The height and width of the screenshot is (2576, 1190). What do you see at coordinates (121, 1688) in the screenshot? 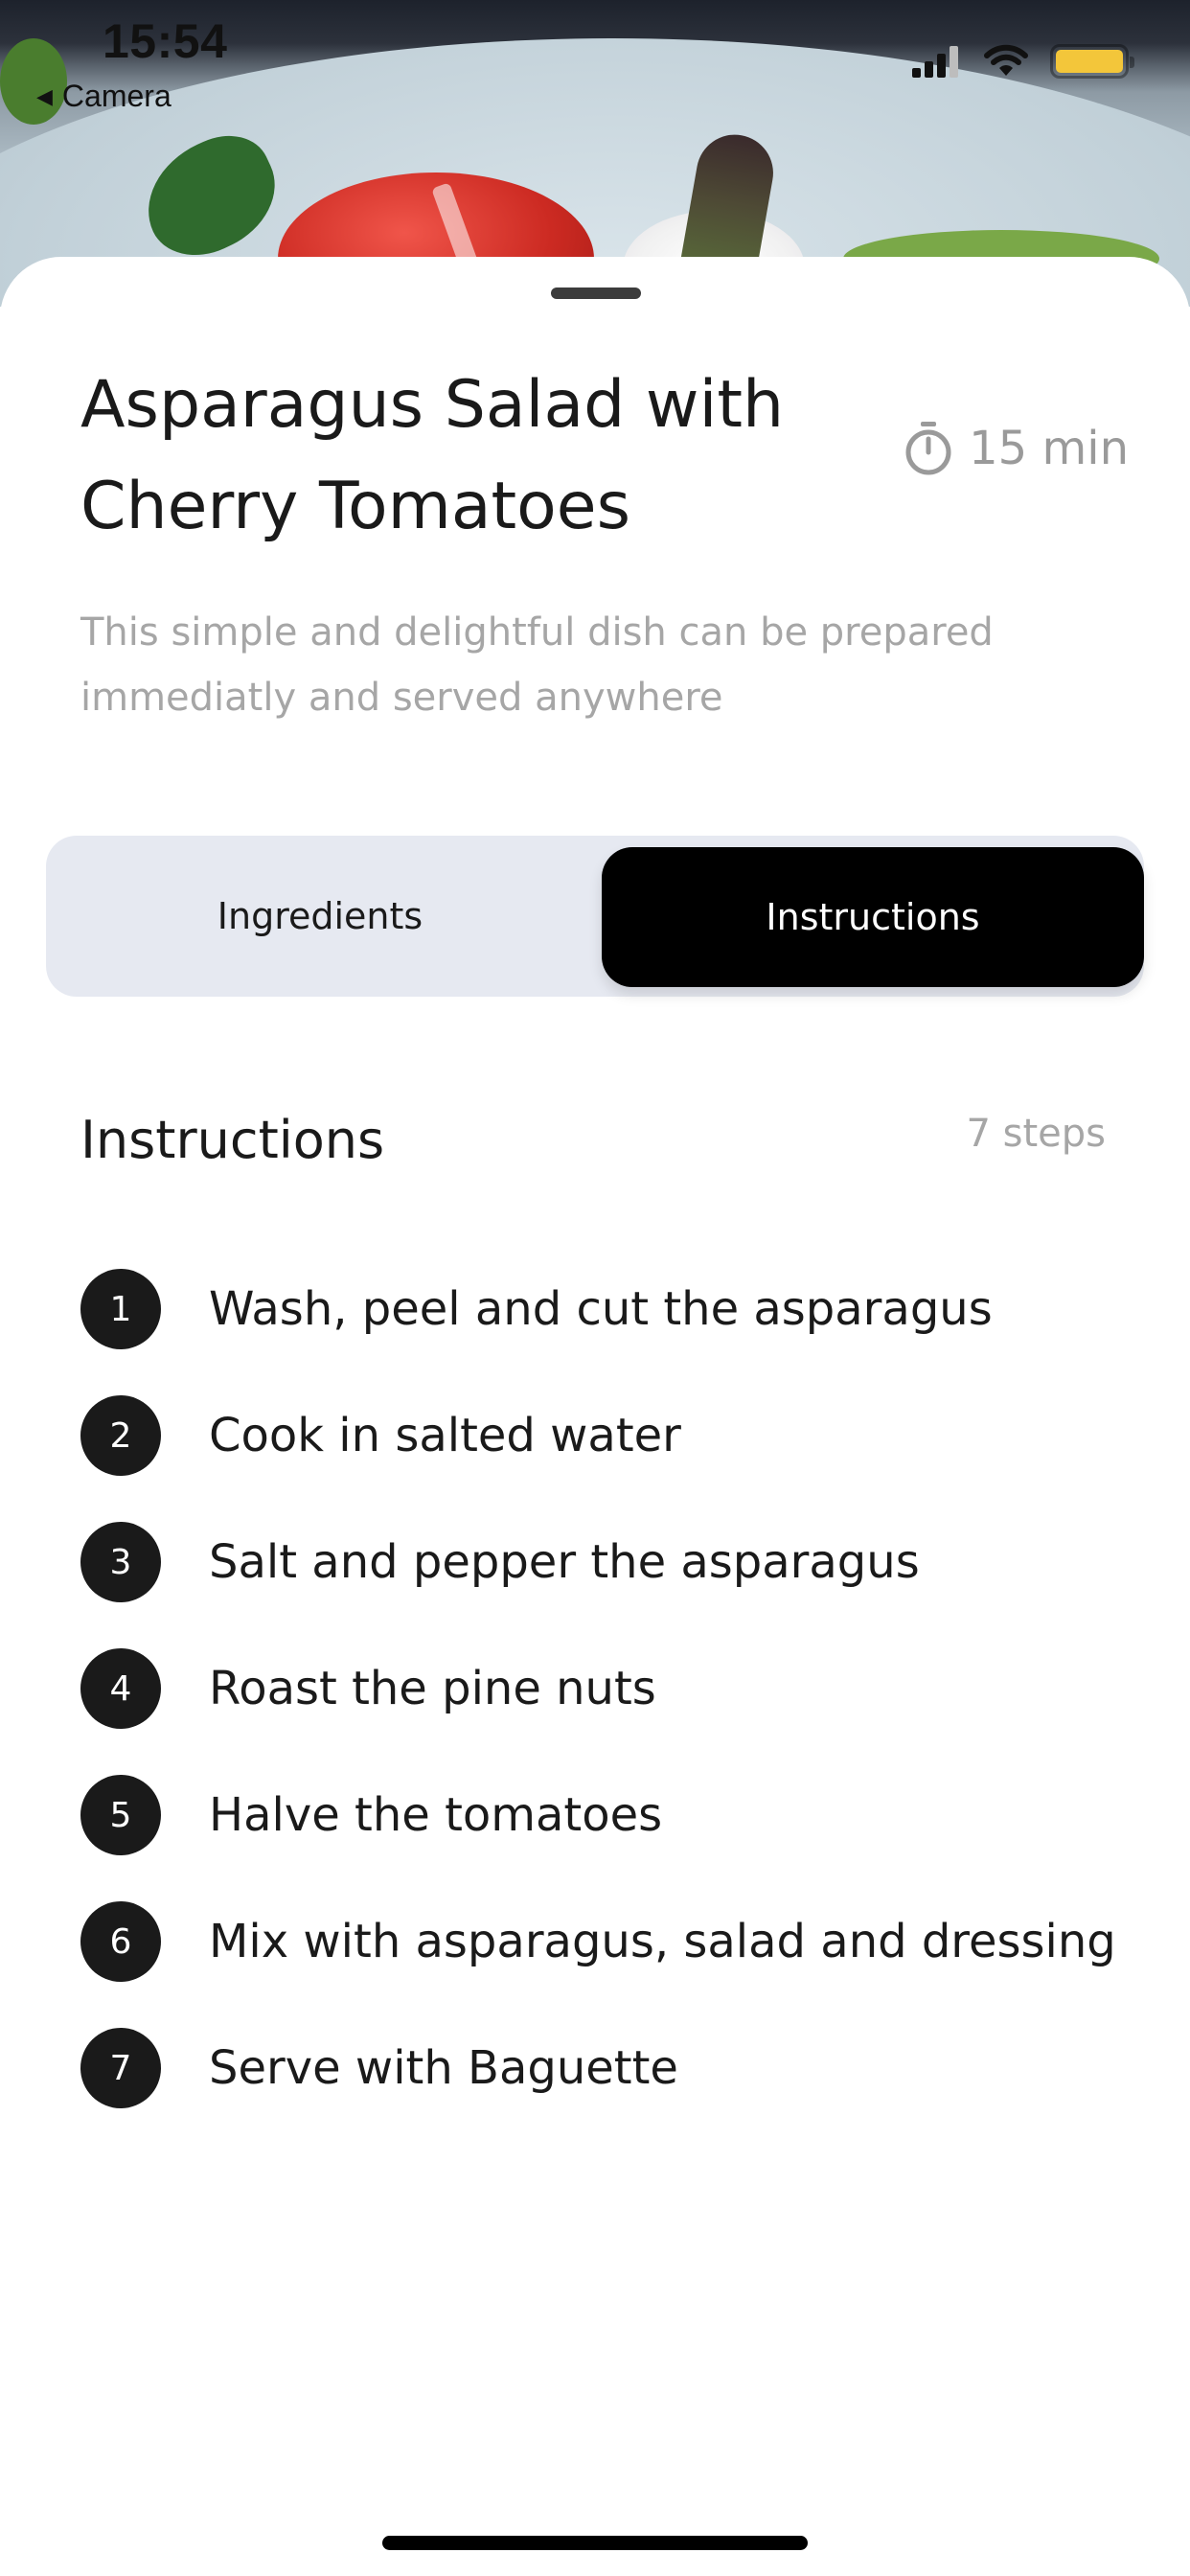
I see `step-number-badge: 4` at bounding box center [121, 1688].